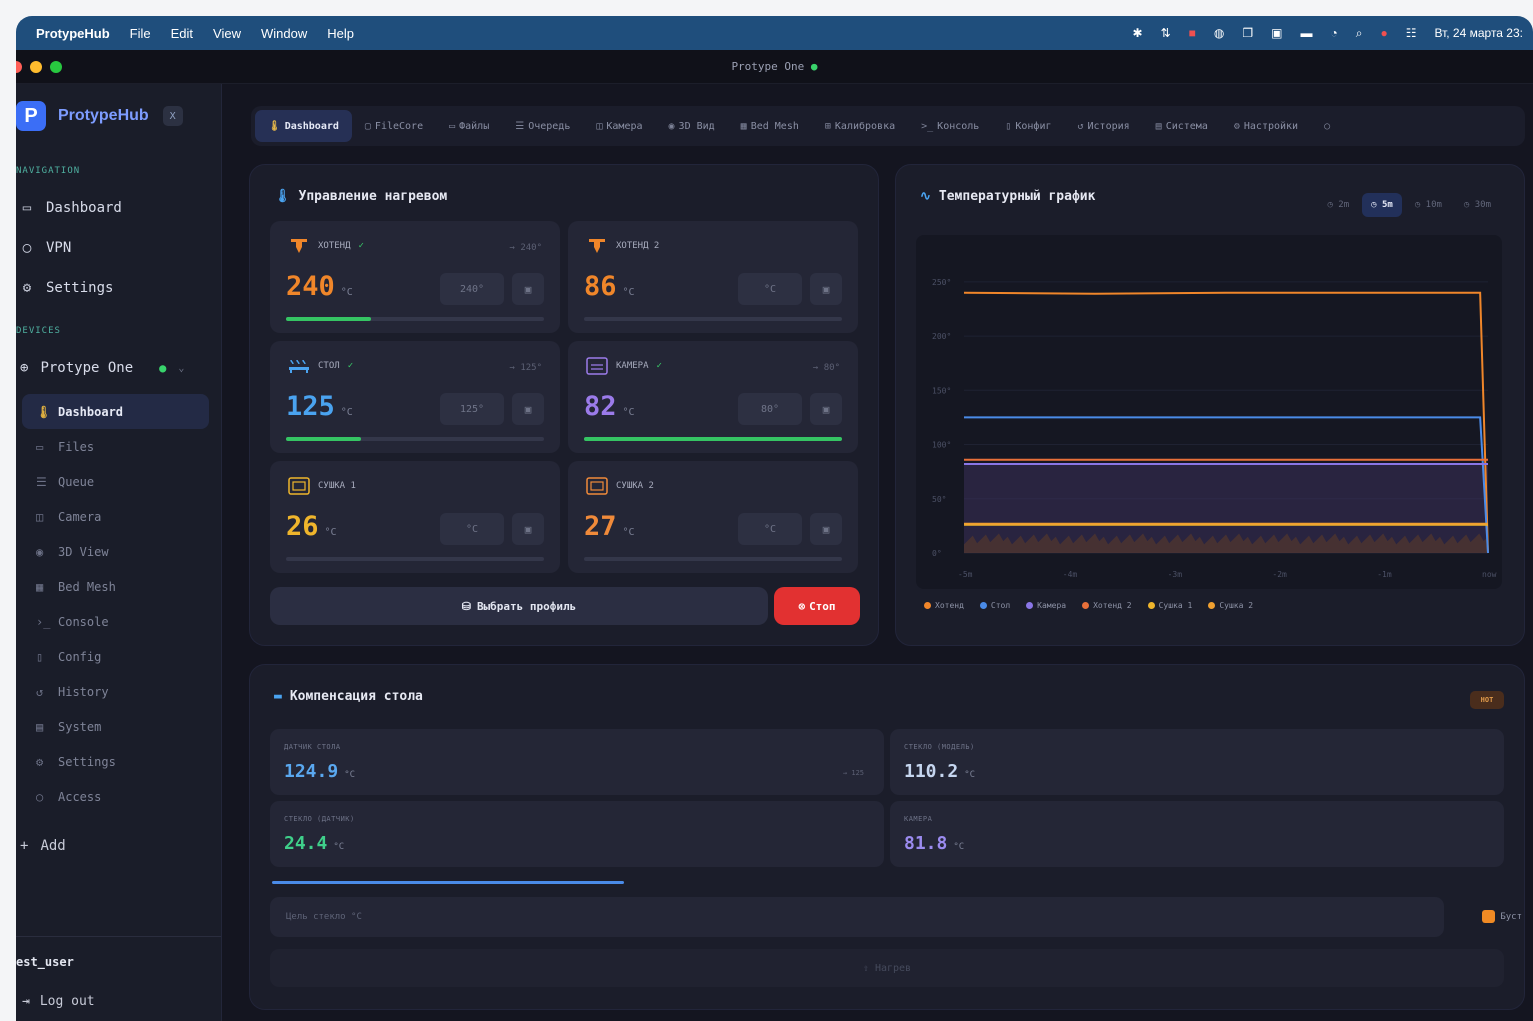  I want to click on heater-target-input: 125°, so click(472, 409).